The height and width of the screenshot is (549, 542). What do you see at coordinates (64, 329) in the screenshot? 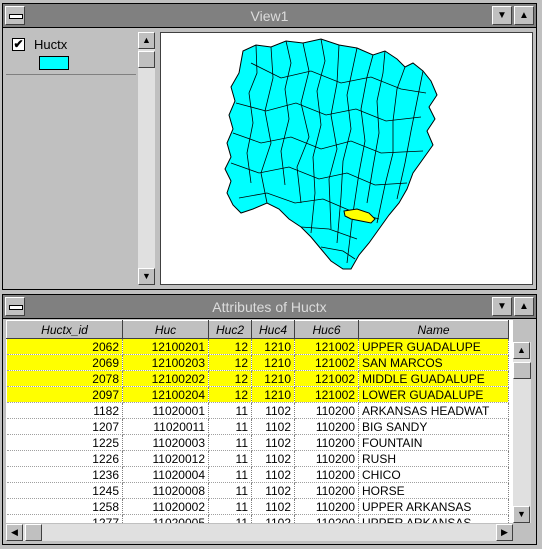
I see `column-header-huctx-id: Huctx_id` at bounding box center [64, 329].